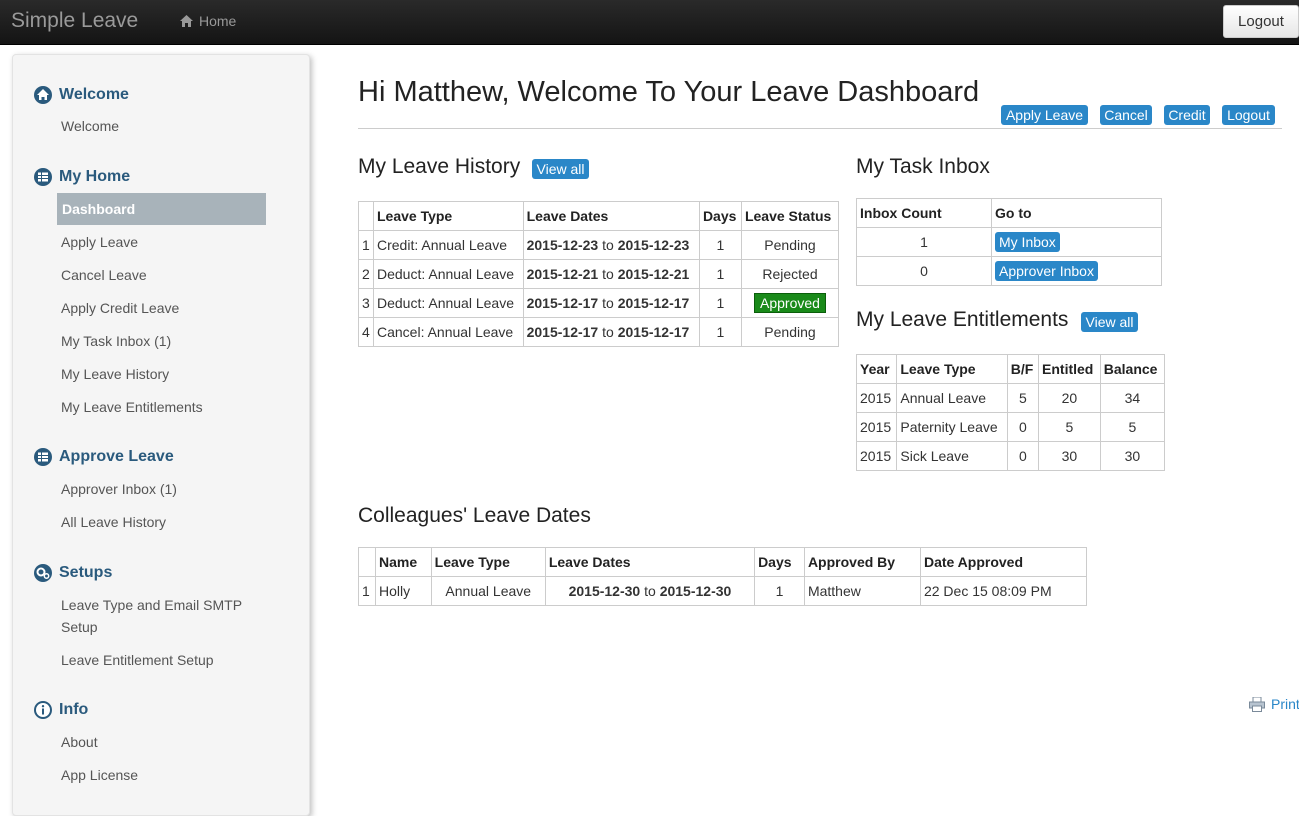 This screenshot has width=1299, height=816. What do you see at coordinates (924, 213) in the screenshot?
I see `col-inbox-count: Inbox Count` at bounding box center [924, 213].